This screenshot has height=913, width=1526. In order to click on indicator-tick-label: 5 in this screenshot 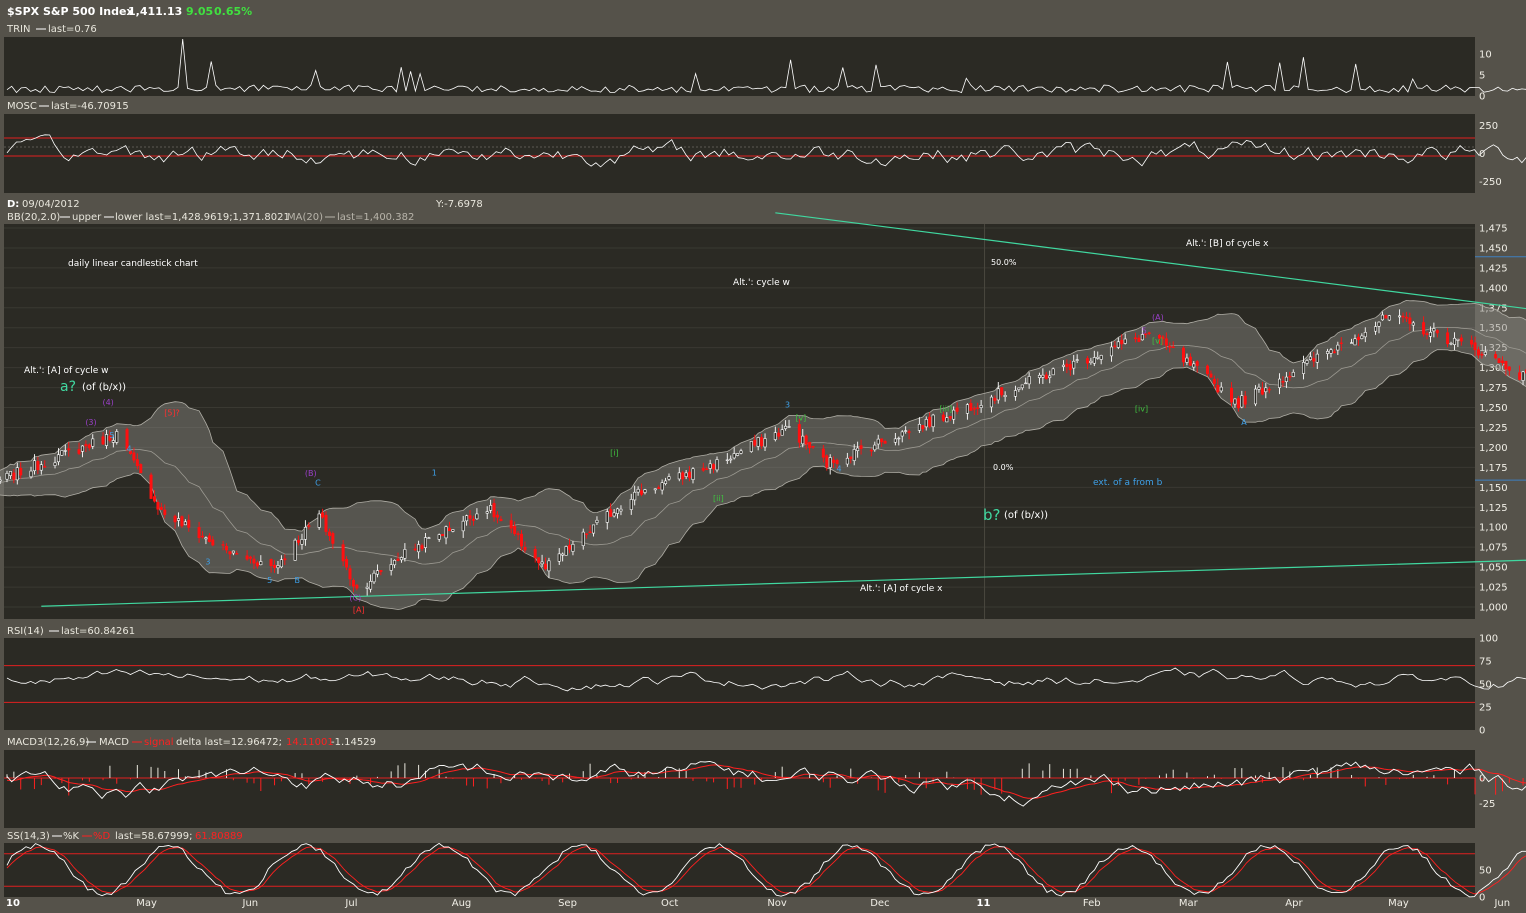, I will do `click(1482, 75)`.